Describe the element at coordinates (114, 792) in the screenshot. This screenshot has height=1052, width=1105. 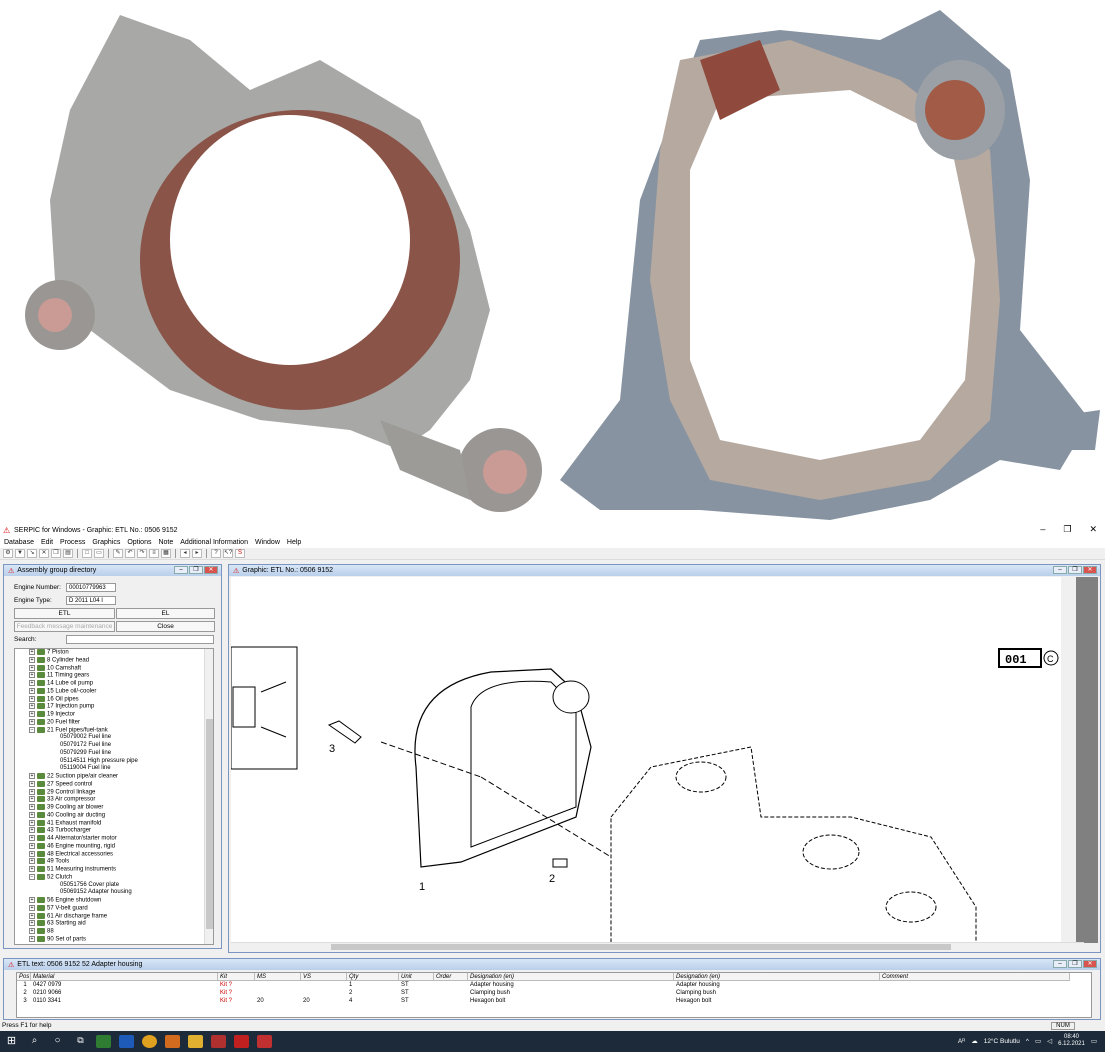
I see `tree-item: +29 Control linkage` at that location.